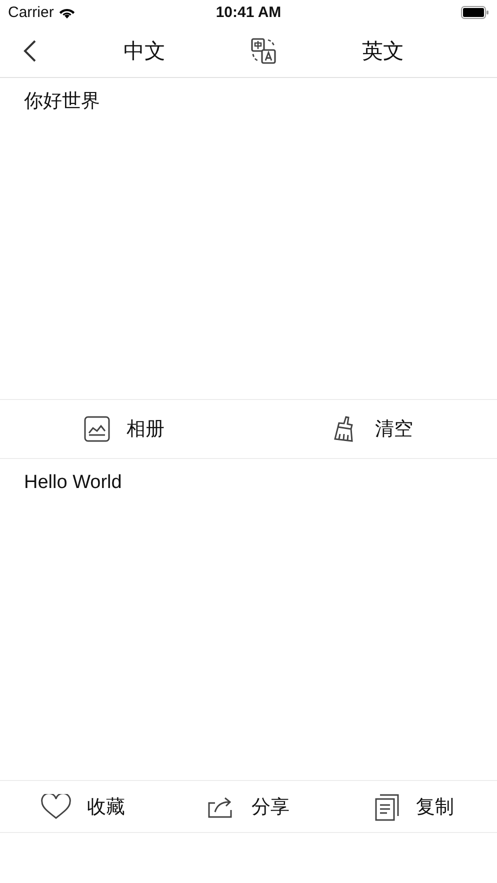 The height and width of the screenshot is (883, 497). What do you see at coordinates (248, 807) in the screenshot?
I see `share-button: 分享` at bounding box center [248, 807].